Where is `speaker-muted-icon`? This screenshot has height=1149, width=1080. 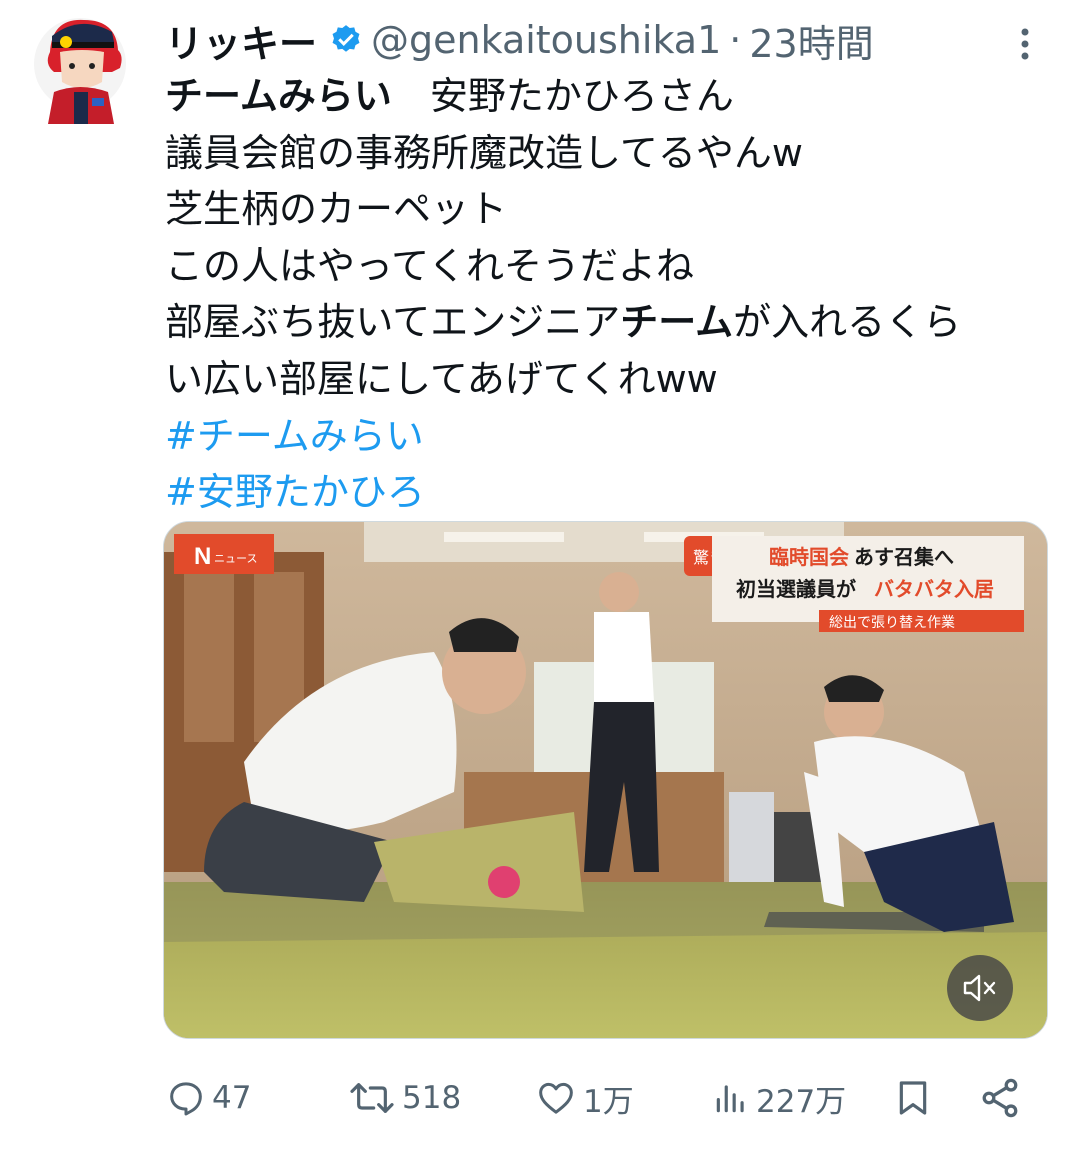 speaker-muted-icon is located at coordinates (979, 988).